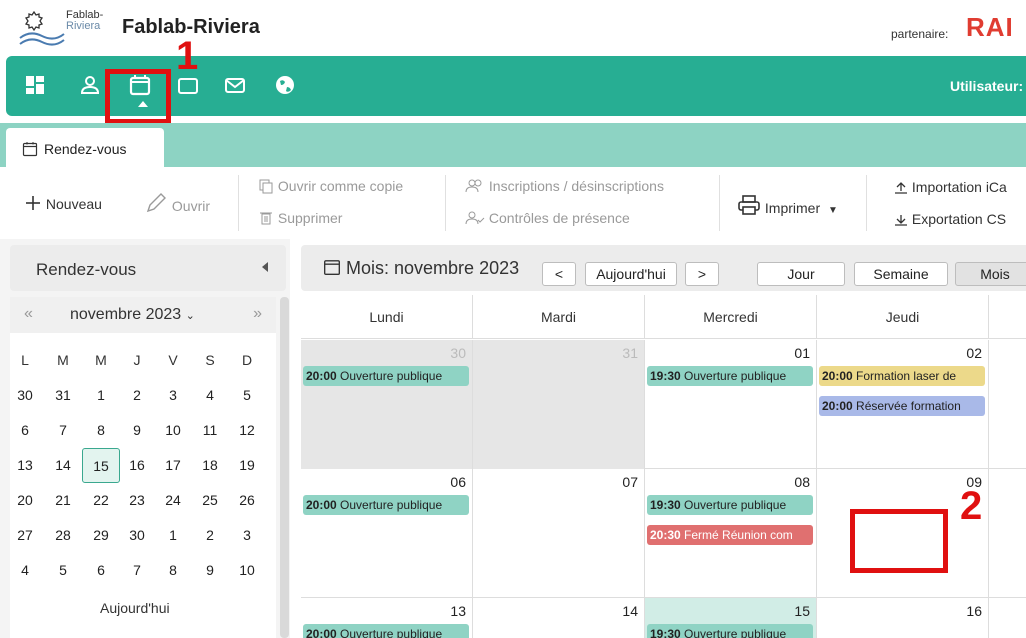 Image resolution: width=1026 pixels, height=638 pixels. I want to click on mini-day: 24, so click(173, 500).